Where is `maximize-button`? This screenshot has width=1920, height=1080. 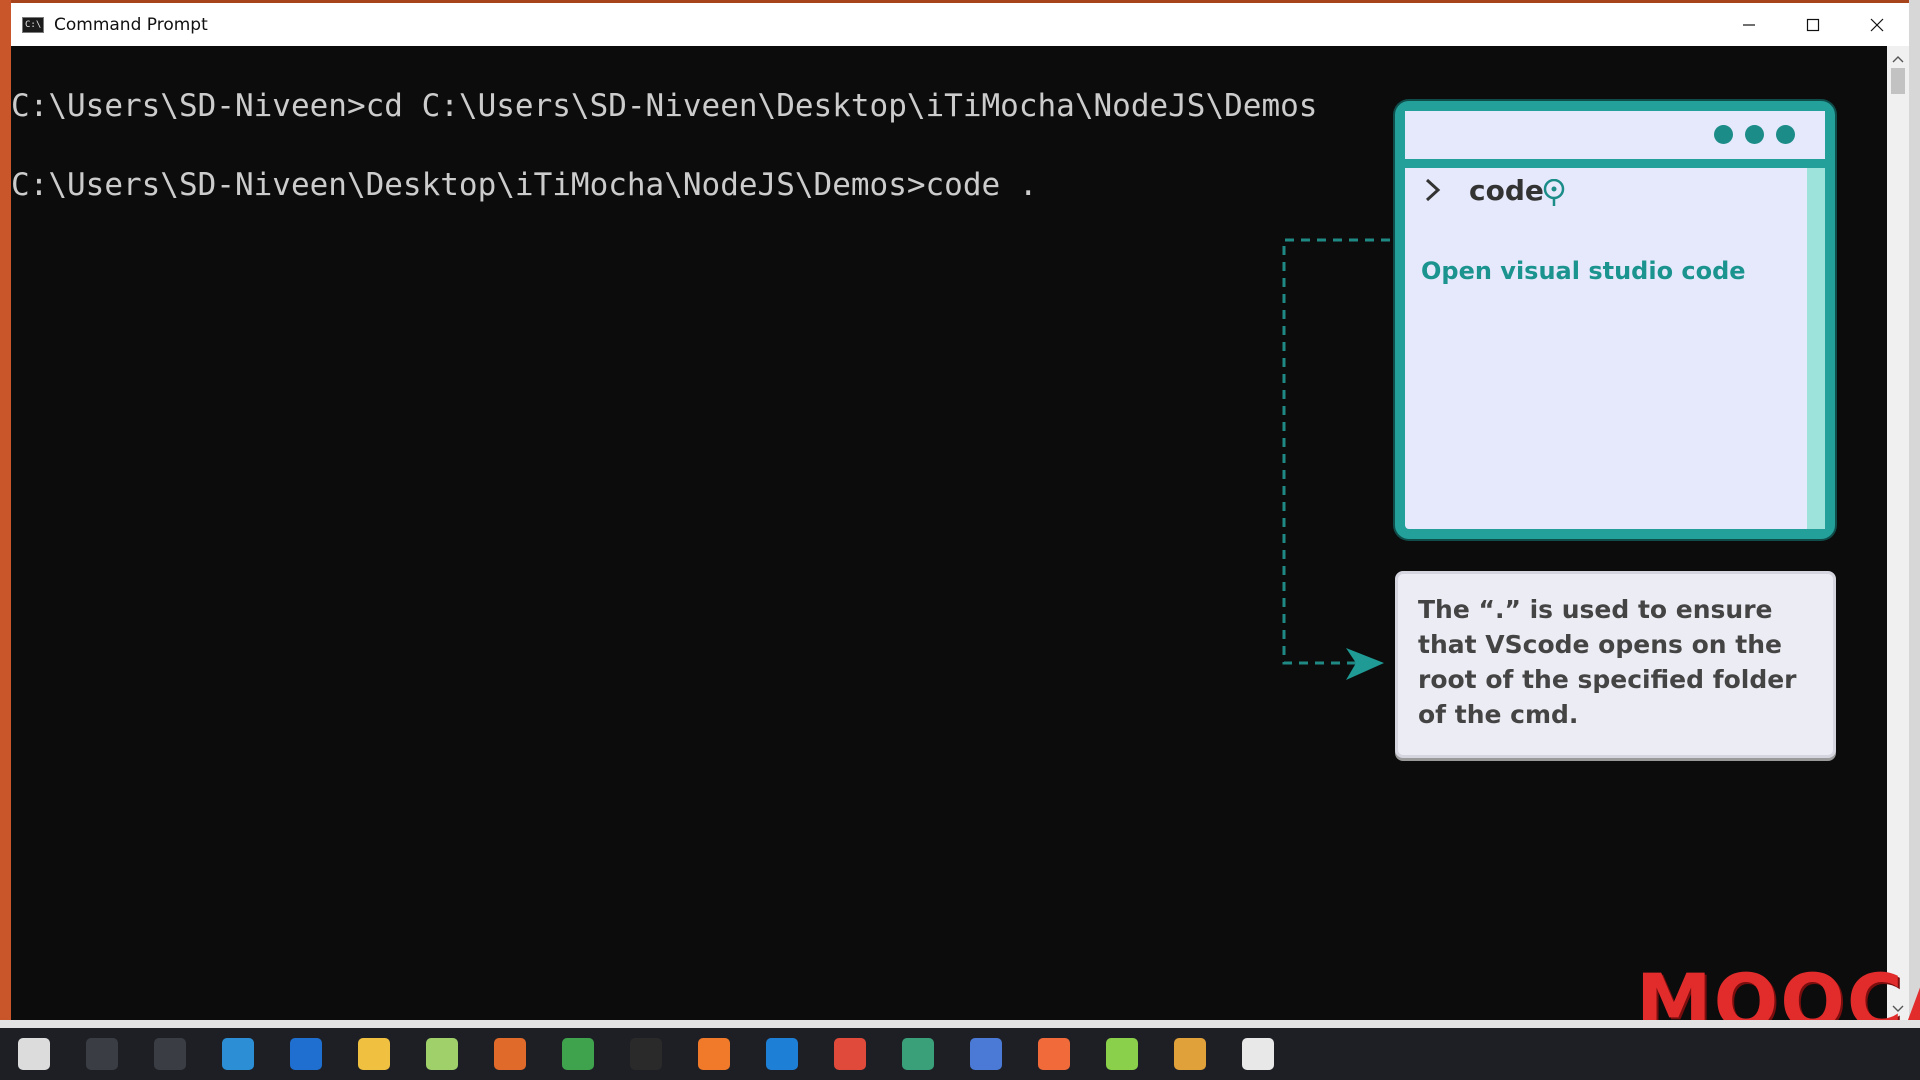
maximize-button is located at coordinates (1813, 24).